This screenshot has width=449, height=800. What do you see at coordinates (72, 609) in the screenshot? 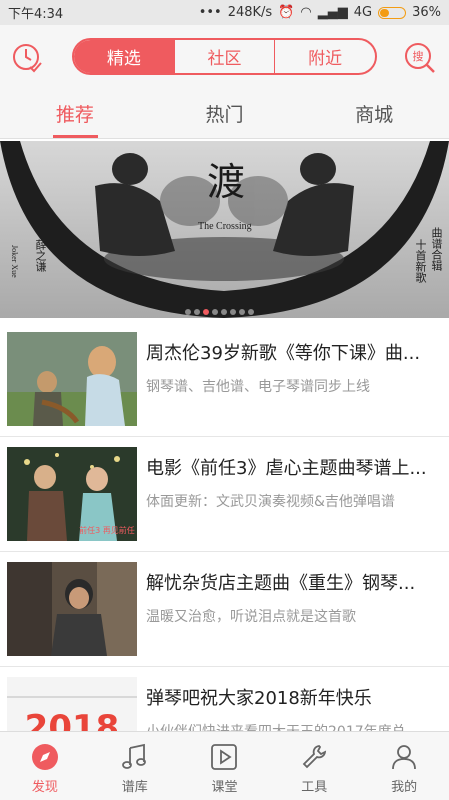
I see `thumbnail-namiya` at bounding box center [72, 609].